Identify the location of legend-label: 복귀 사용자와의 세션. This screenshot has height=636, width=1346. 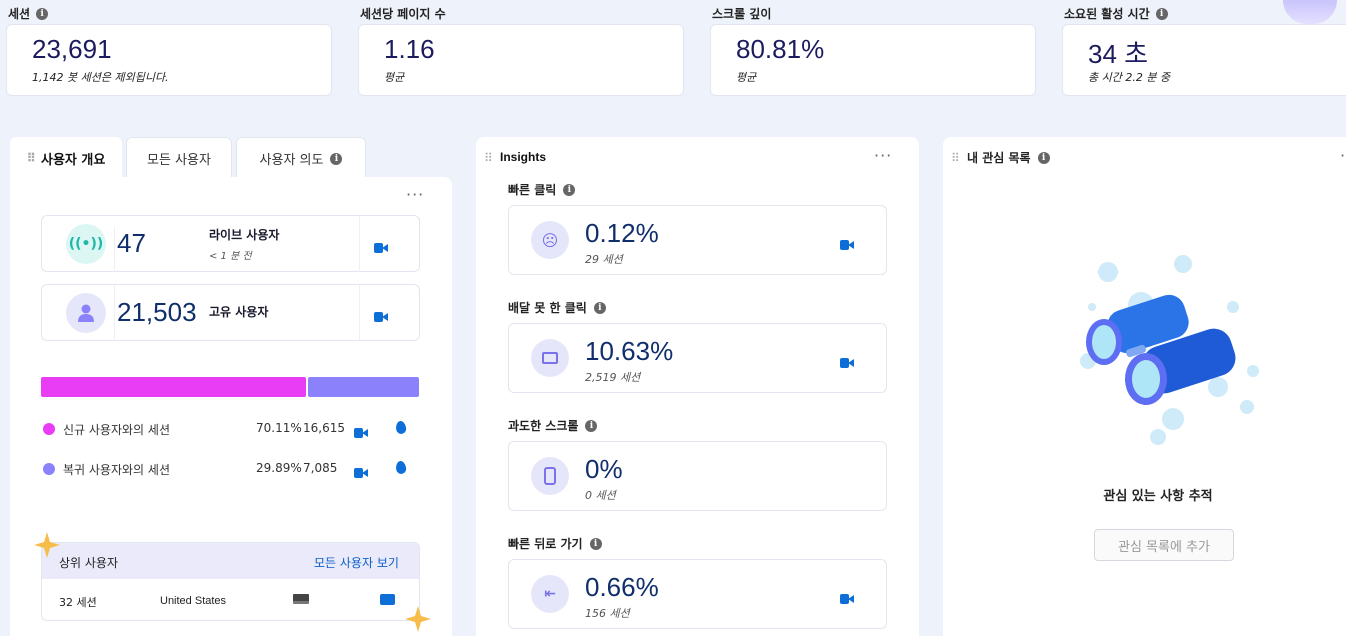
(116, 470).